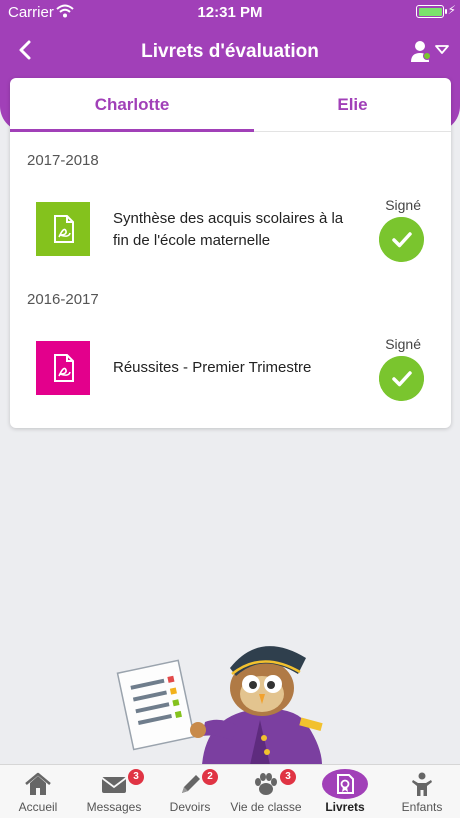 This screenshot has height=818, width=460. What do you see at coordinates (266, 784) in the screenshot?
I see `paw-icon` at bounding box center [266, 784].